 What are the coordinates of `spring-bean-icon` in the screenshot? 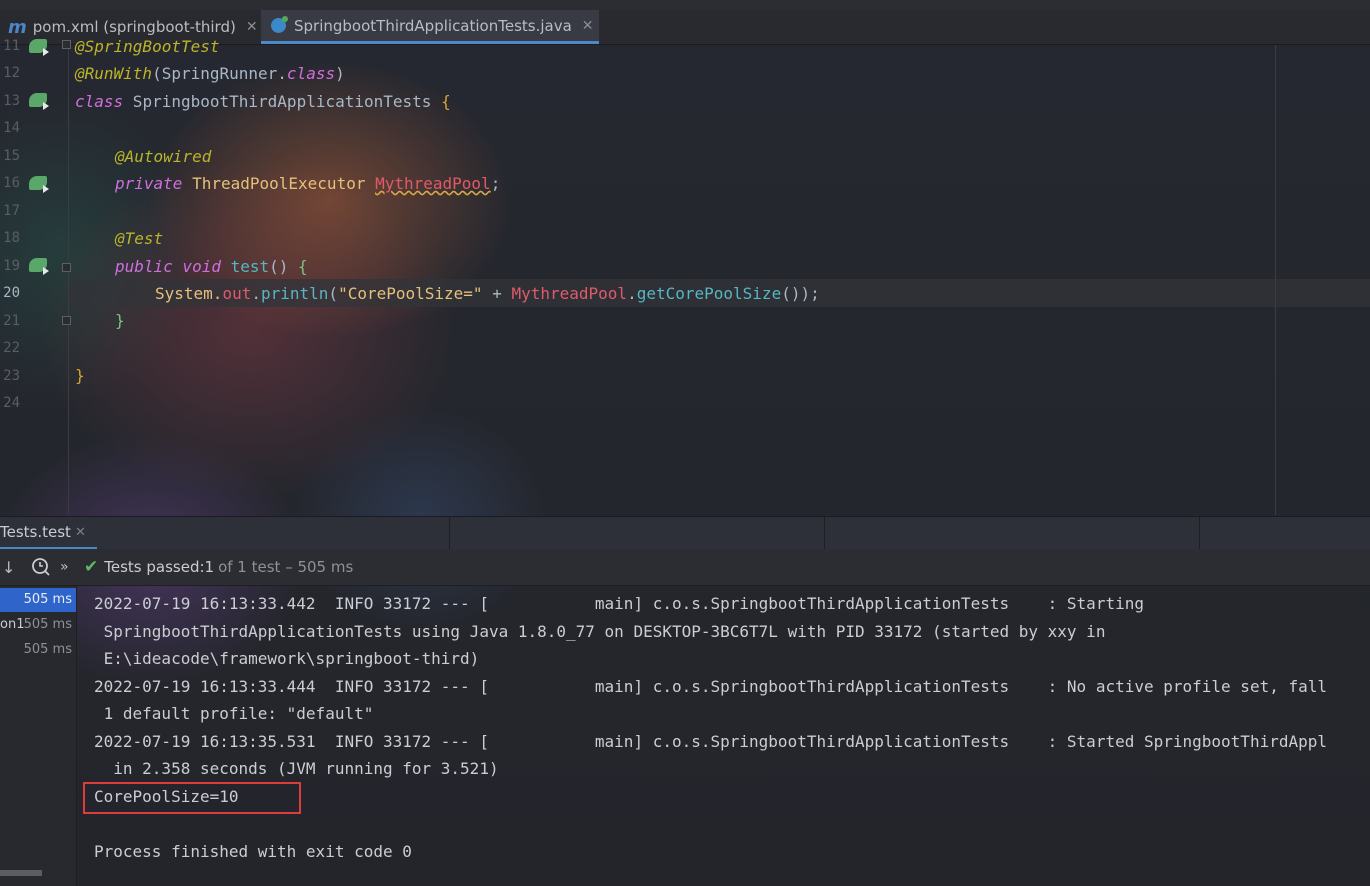 It's located at (39, 47).